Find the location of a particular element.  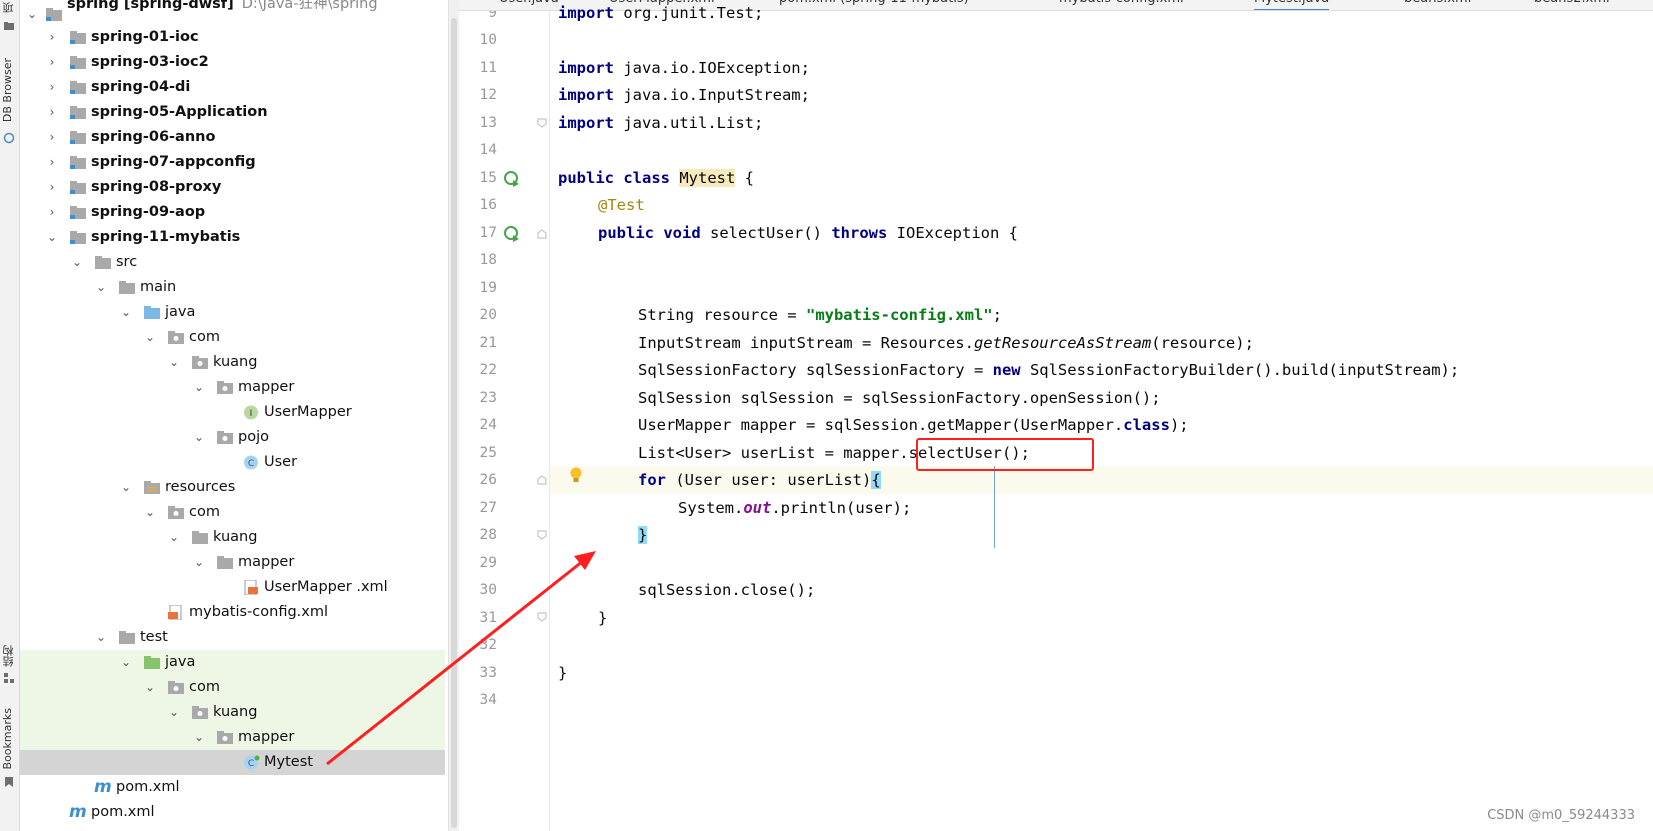

run-test-method-icon is located at coordinates (512, 234).